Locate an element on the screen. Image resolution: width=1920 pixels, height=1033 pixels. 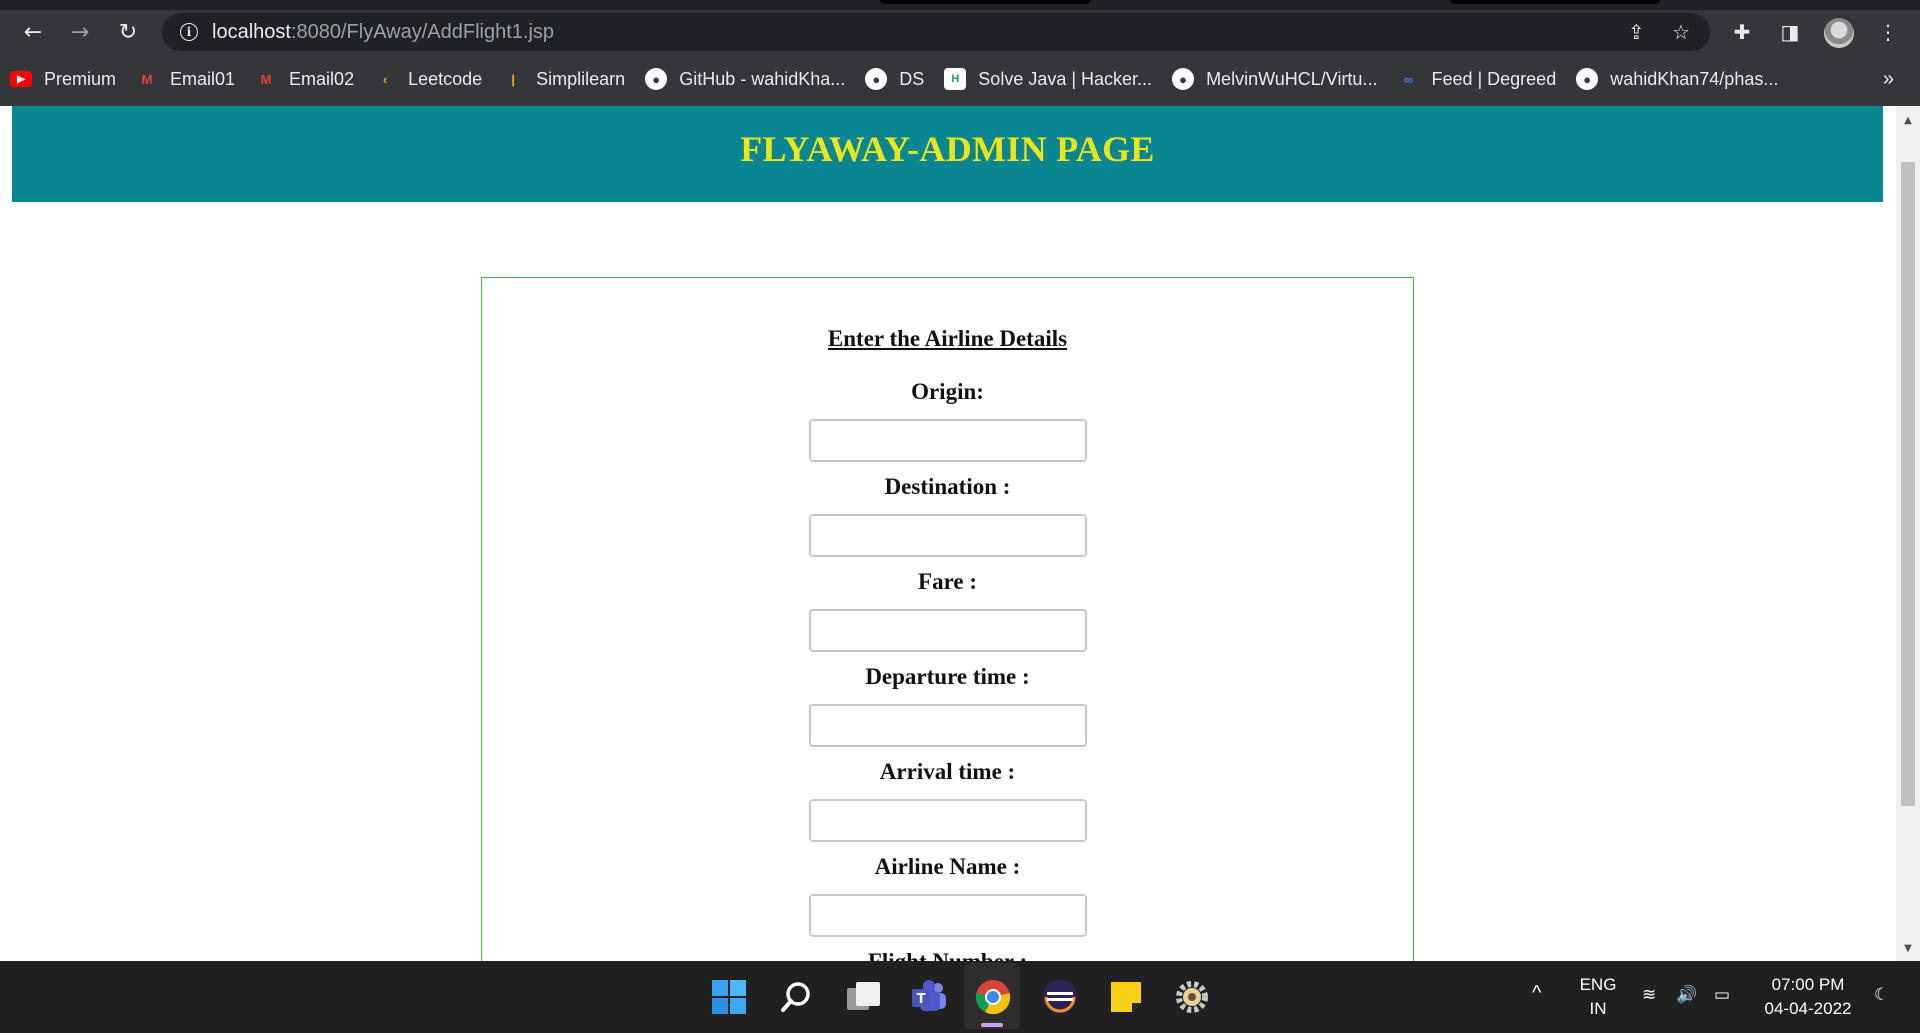
field-label: Destination : is located at coordinates (947, 486).